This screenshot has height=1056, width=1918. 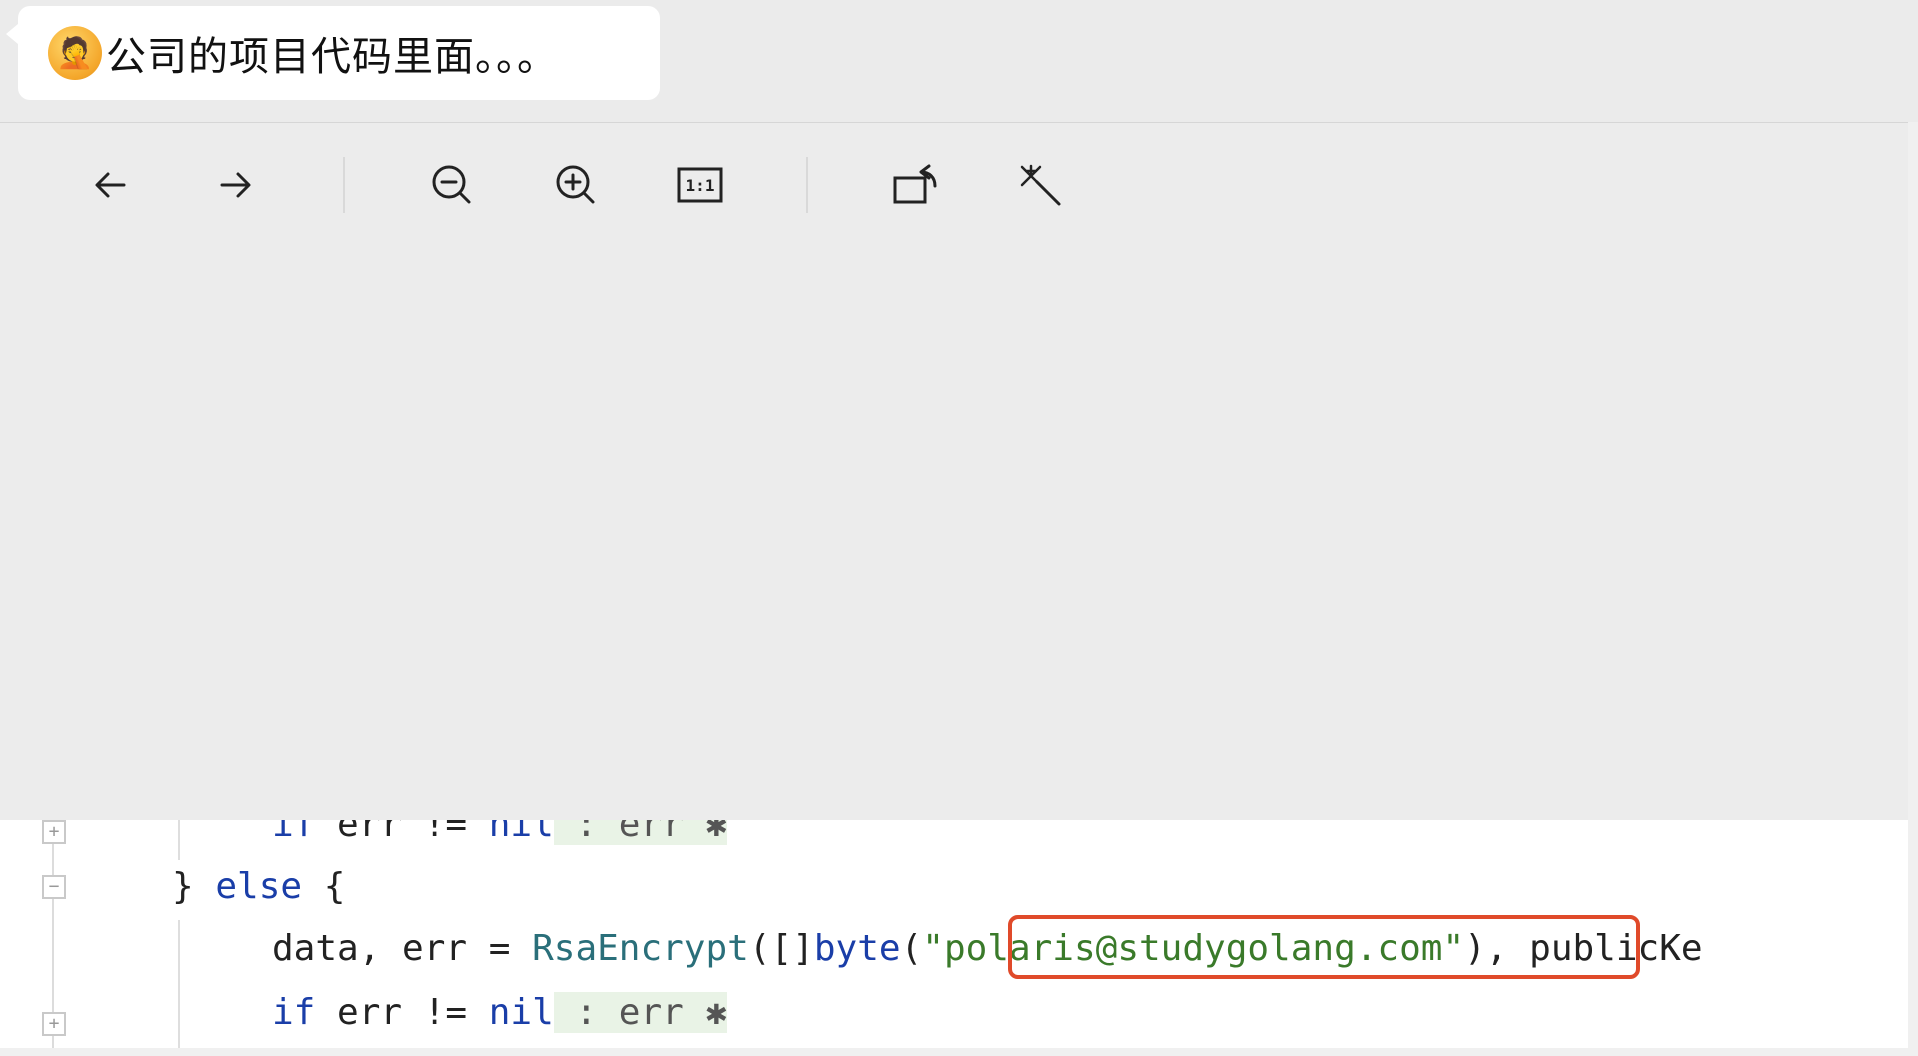 I want to click on actual-size-label: 1:1, so click(x=700, y=185).